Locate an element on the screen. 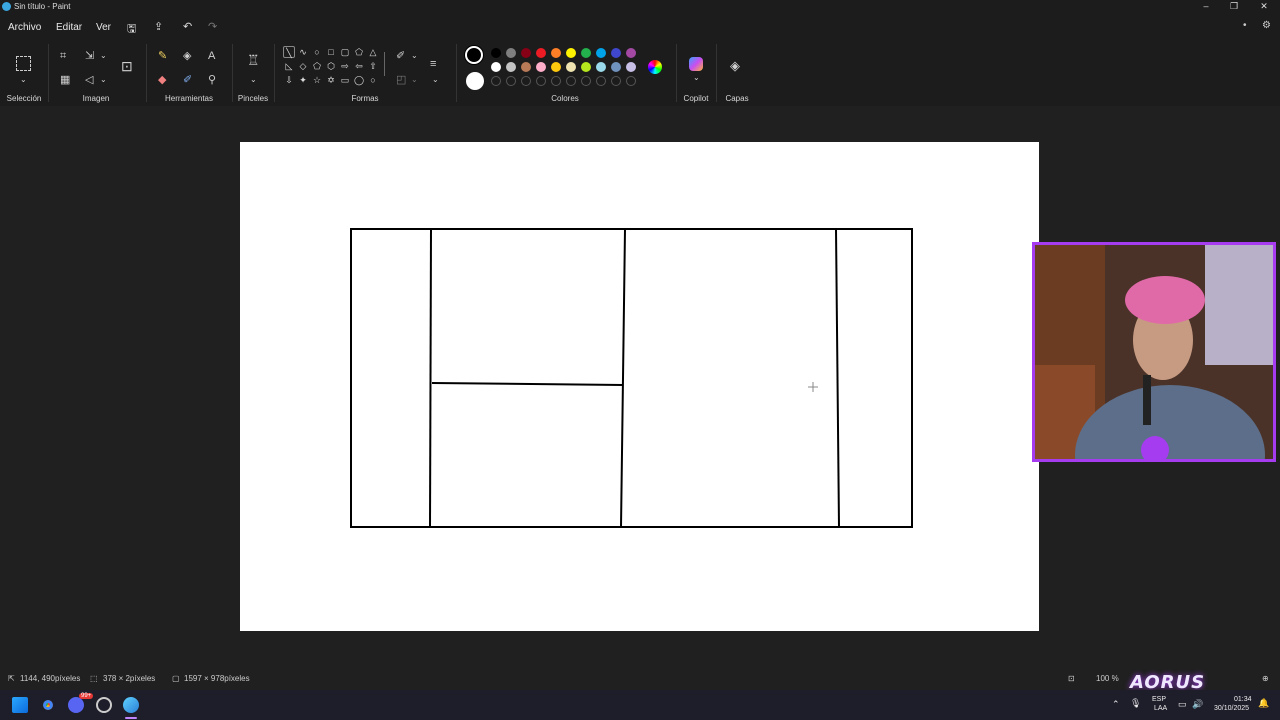 Image resolution: width=1280 pixels, height=720 pixels. eraser-icon: ◆ is located at coordinates (162, 80).